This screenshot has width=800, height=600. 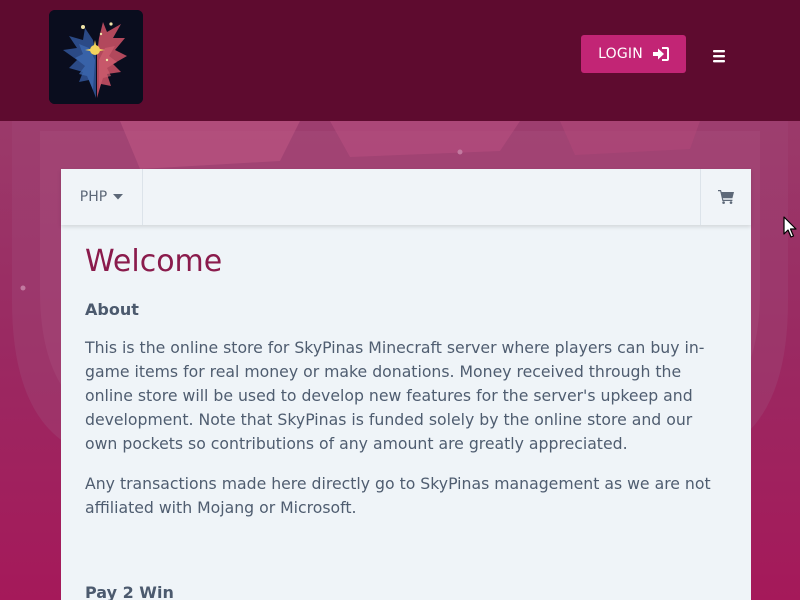 I want to click on shopping-cart-icon, so click(x=726, y=197).